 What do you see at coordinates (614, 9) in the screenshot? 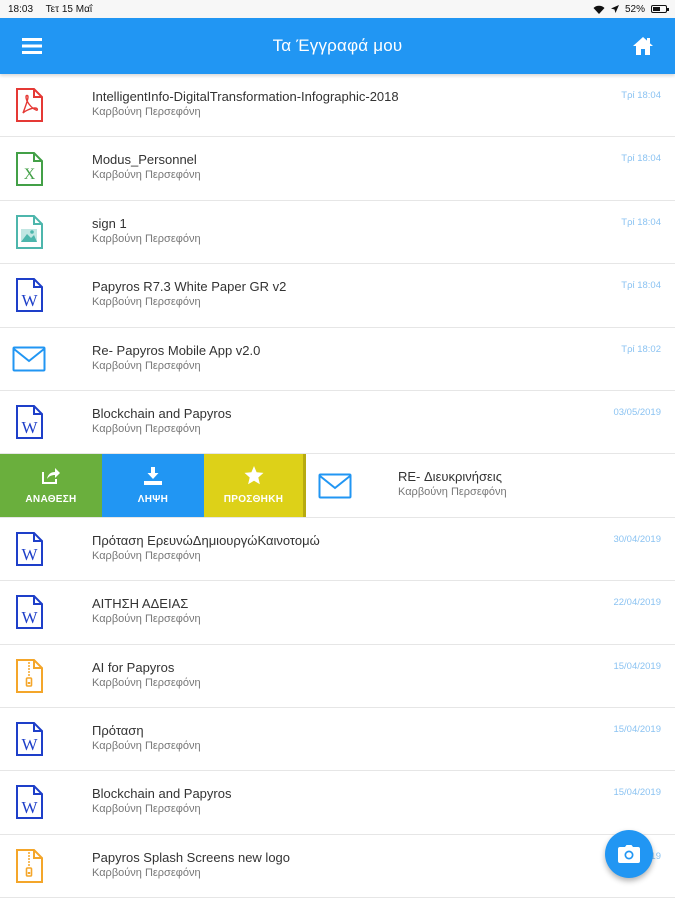
I see `location-arrow-icon` at bounding box center [614, 9].